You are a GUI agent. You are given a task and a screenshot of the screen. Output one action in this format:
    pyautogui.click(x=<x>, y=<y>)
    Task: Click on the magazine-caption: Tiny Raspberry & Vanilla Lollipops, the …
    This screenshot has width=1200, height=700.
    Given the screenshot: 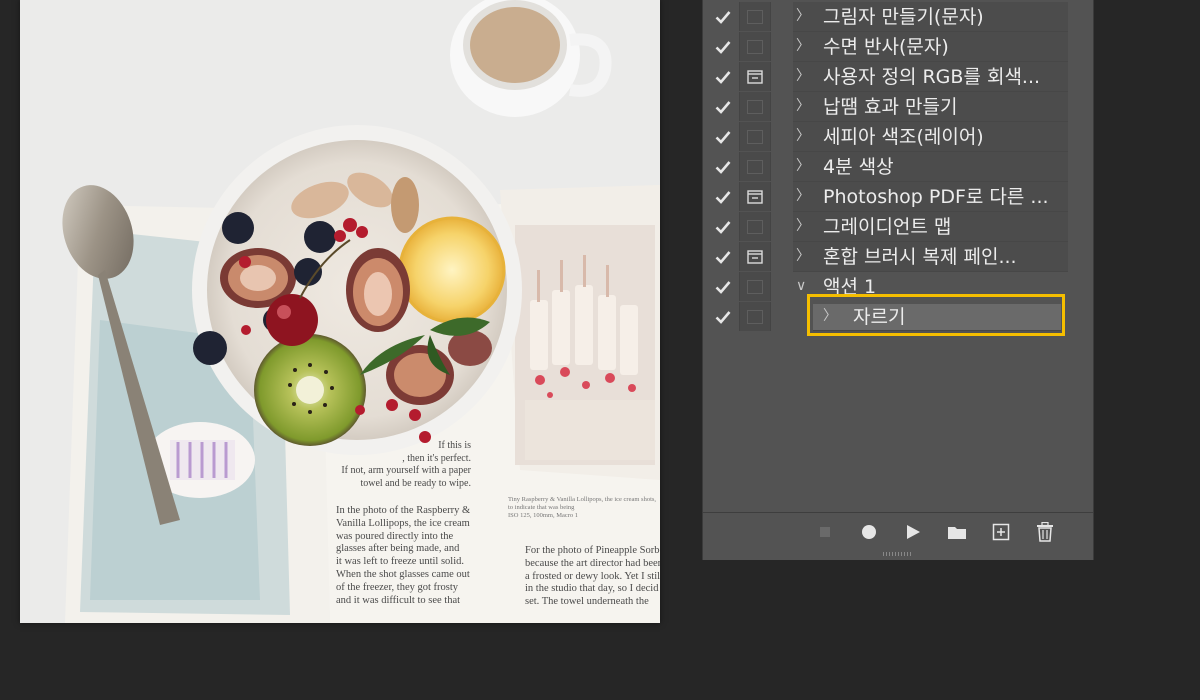 What is the action you would take?
    pyautogui.click(x=582, y=507)
    